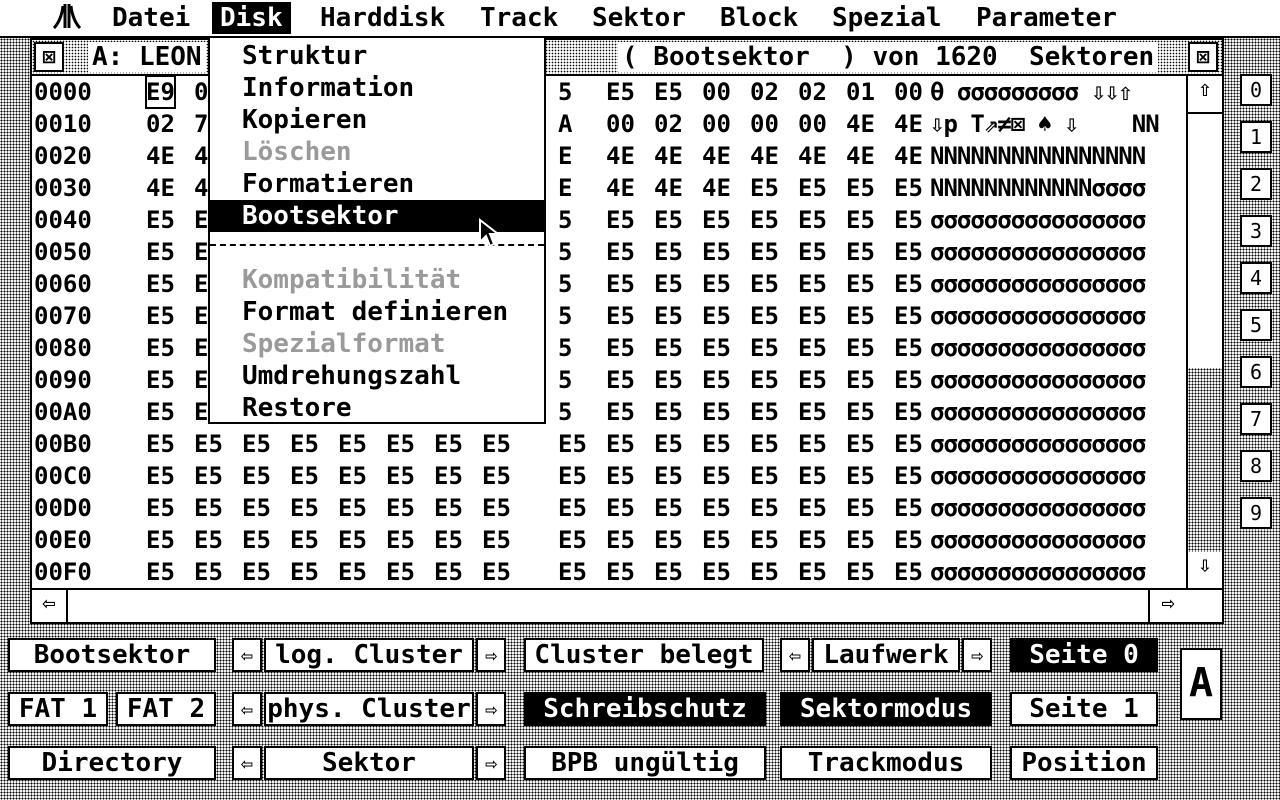  What do you see at coordinates (112, 763) in the screenshot?
I see `directory-button: Directory` at bounding box center [112, 763].